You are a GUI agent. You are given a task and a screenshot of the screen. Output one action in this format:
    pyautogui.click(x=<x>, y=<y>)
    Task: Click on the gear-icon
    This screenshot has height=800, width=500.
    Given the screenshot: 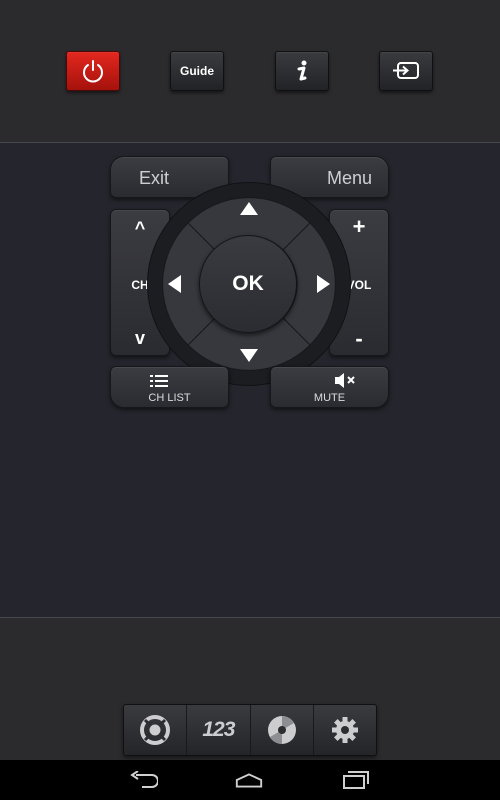 What is the action you would take?
    pyautogui.click(x=344, y=730)
    